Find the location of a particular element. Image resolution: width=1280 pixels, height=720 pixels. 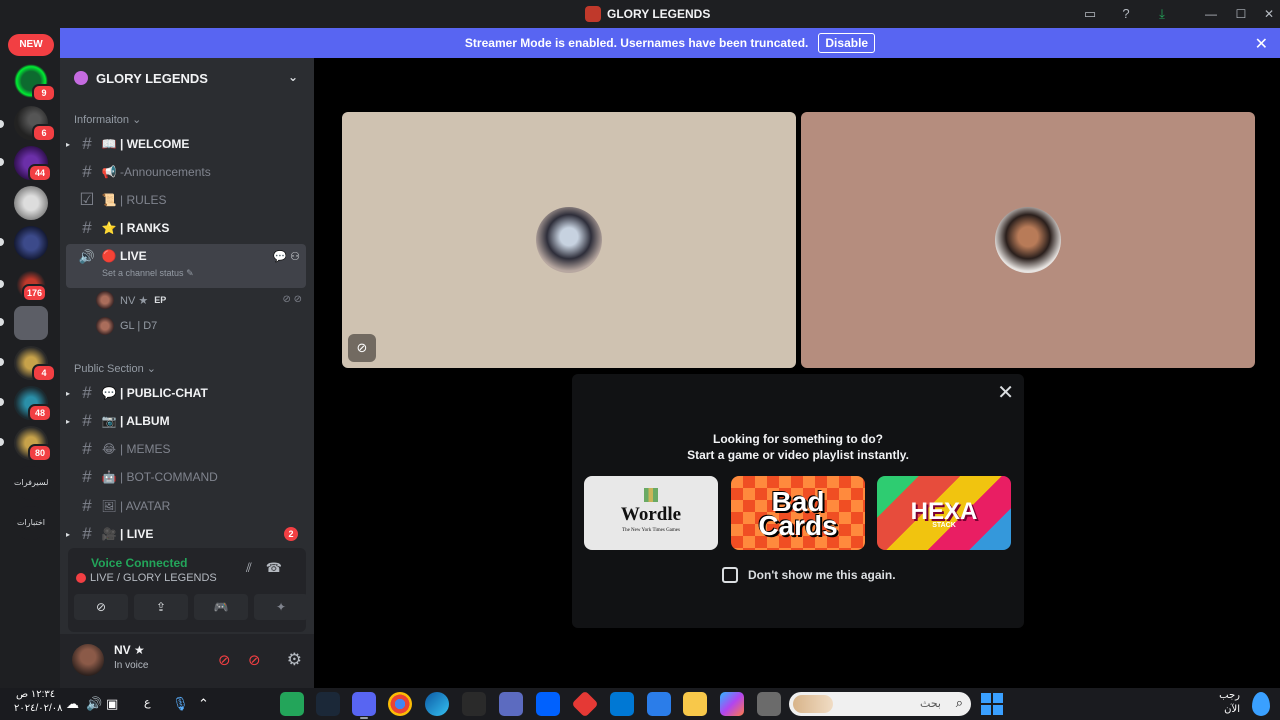

channel-memes: # 😂 | MEMES is located at coordinates (186, 449).